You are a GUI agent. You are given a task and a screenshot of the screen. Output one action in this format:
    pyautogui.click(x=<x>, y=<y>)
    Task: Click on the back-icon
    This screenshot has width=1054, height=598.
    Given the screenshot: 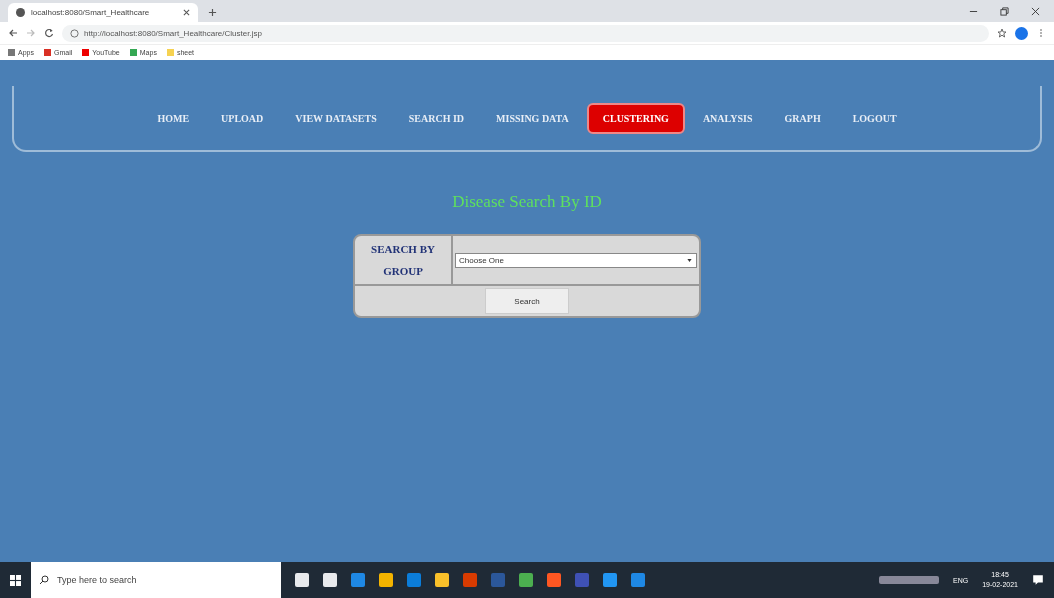 What is the action you would take?
    pyautogui.click(x=13, y=33)
    